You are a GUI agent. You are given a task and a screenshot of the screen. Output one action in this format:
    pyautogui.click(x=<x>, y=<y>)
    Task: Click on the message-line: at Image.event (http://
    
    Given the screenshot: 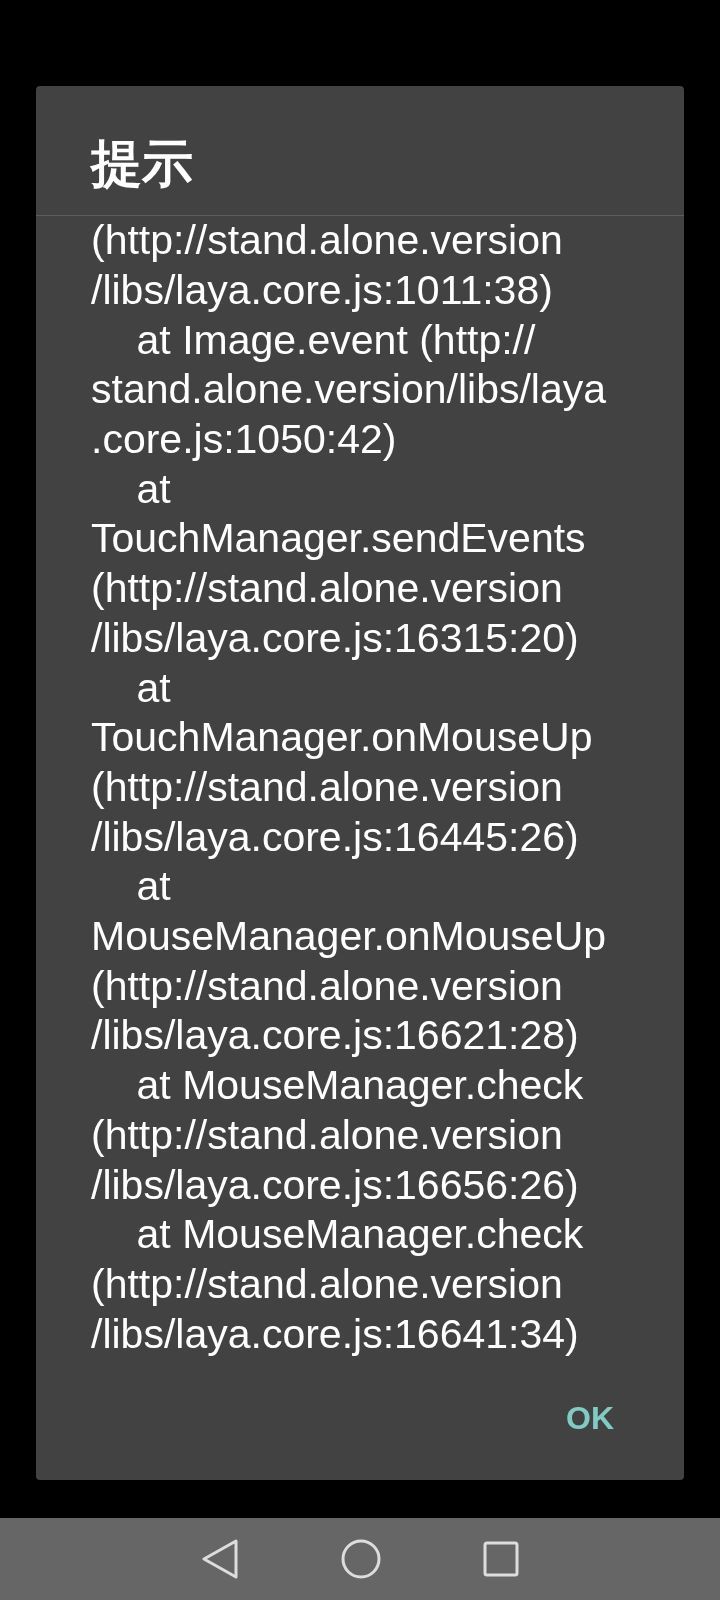 What is the action you would take?
    pyautogui.click(x=335, y=340)
    